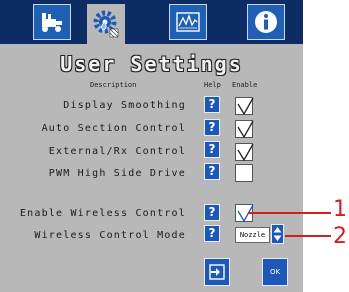 The width and height of the screenshot is (349, 292). Describe the element at coordinates (244, 173) in the screenshot. I see `checkbox-pwm-high-side-drive` at that location.